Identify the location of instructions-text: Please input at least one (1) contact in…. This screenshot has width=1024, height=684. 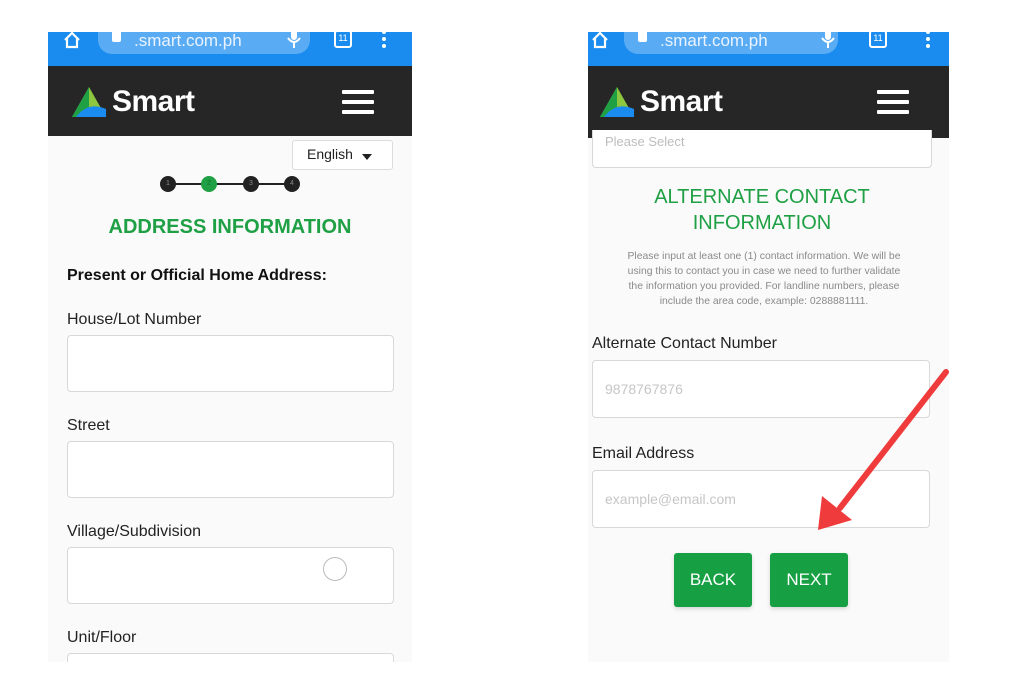
(764, 279).